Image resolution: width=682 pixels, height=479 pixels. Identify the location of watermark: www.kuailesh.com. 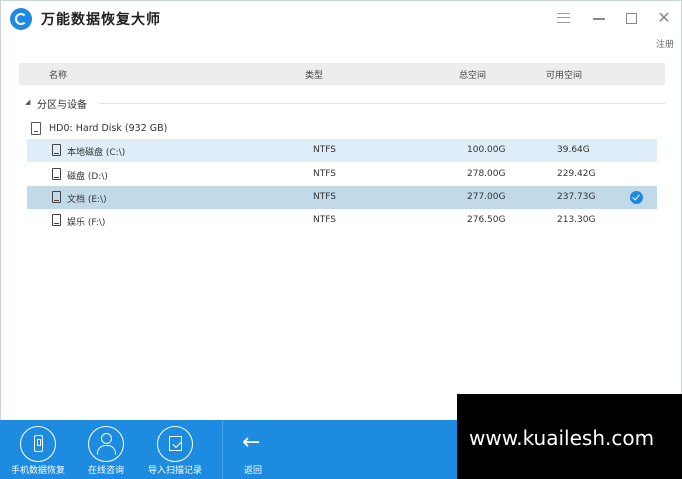
(569, 436).